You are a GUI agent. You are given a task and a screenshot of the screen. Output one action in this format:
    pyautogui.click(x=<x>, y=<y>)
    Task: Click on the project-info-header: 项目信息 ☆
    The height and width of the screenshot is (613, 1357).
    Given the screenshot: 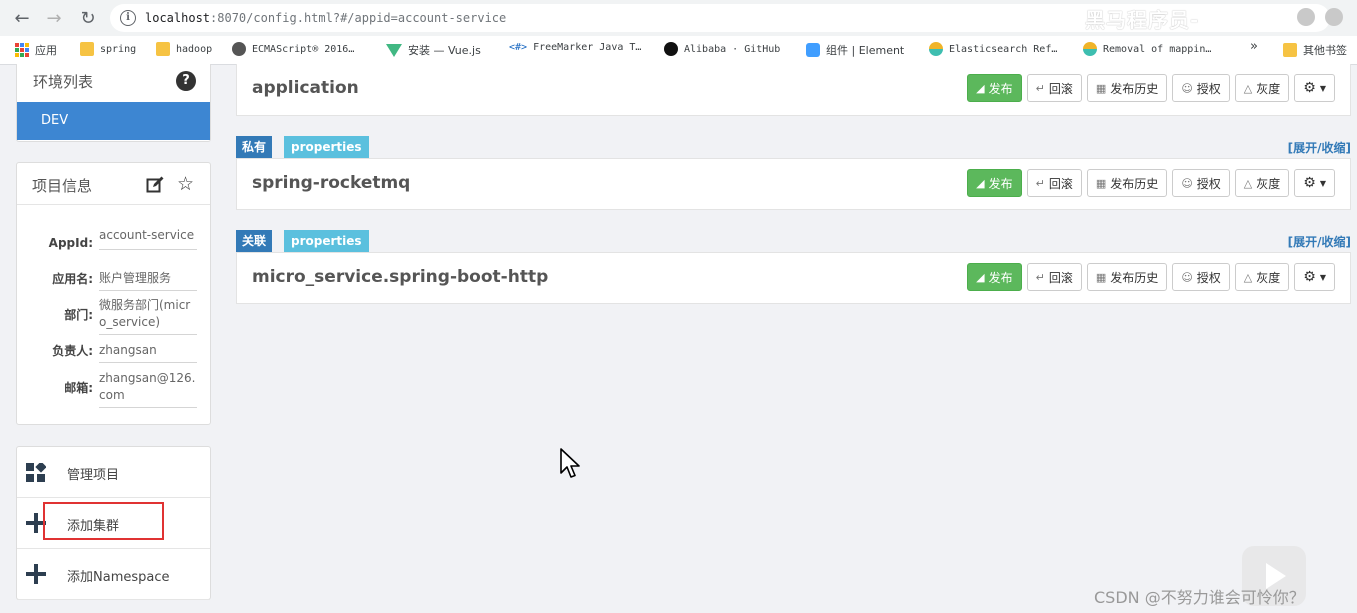 What is the action you would take?
    pyautogui.click(x=113, y=184)
    